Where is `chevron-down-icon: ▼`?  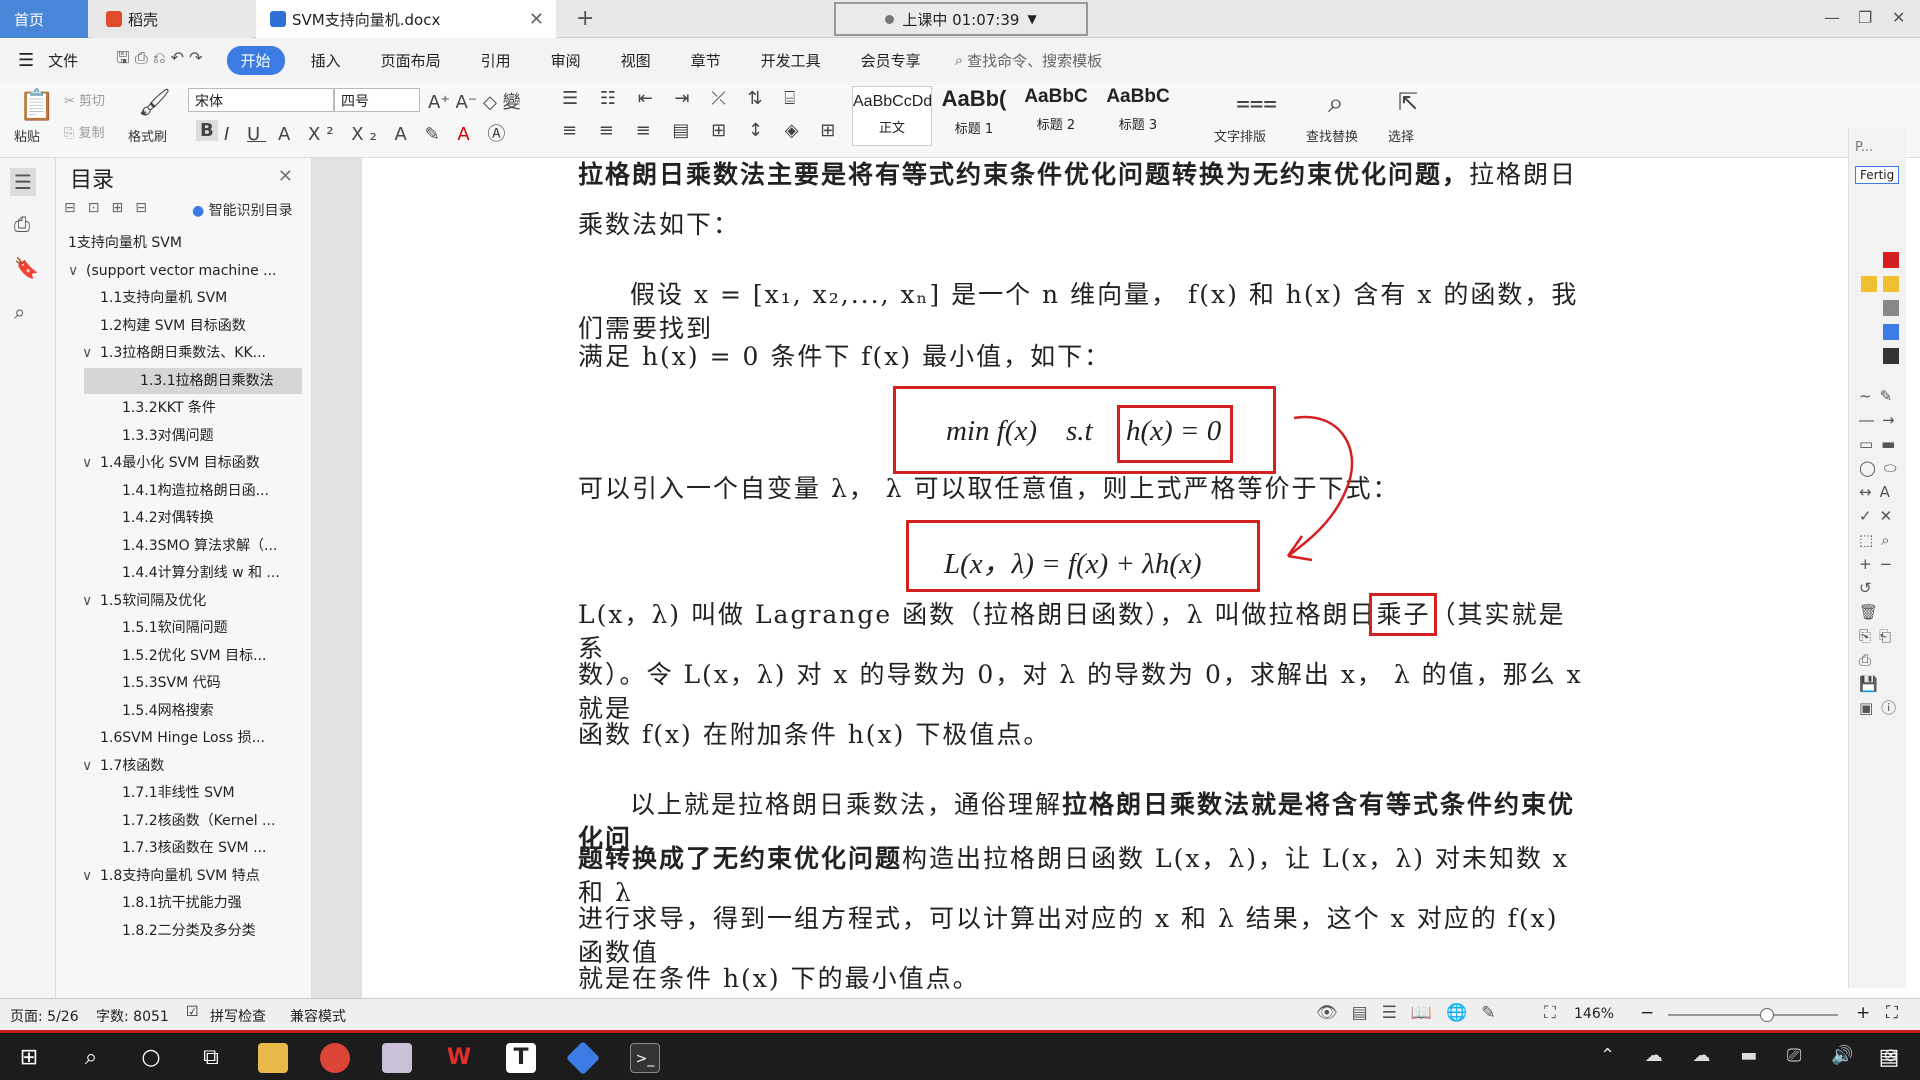
chevron-down-icon: ▼ is located at coordinates (1031, 19).